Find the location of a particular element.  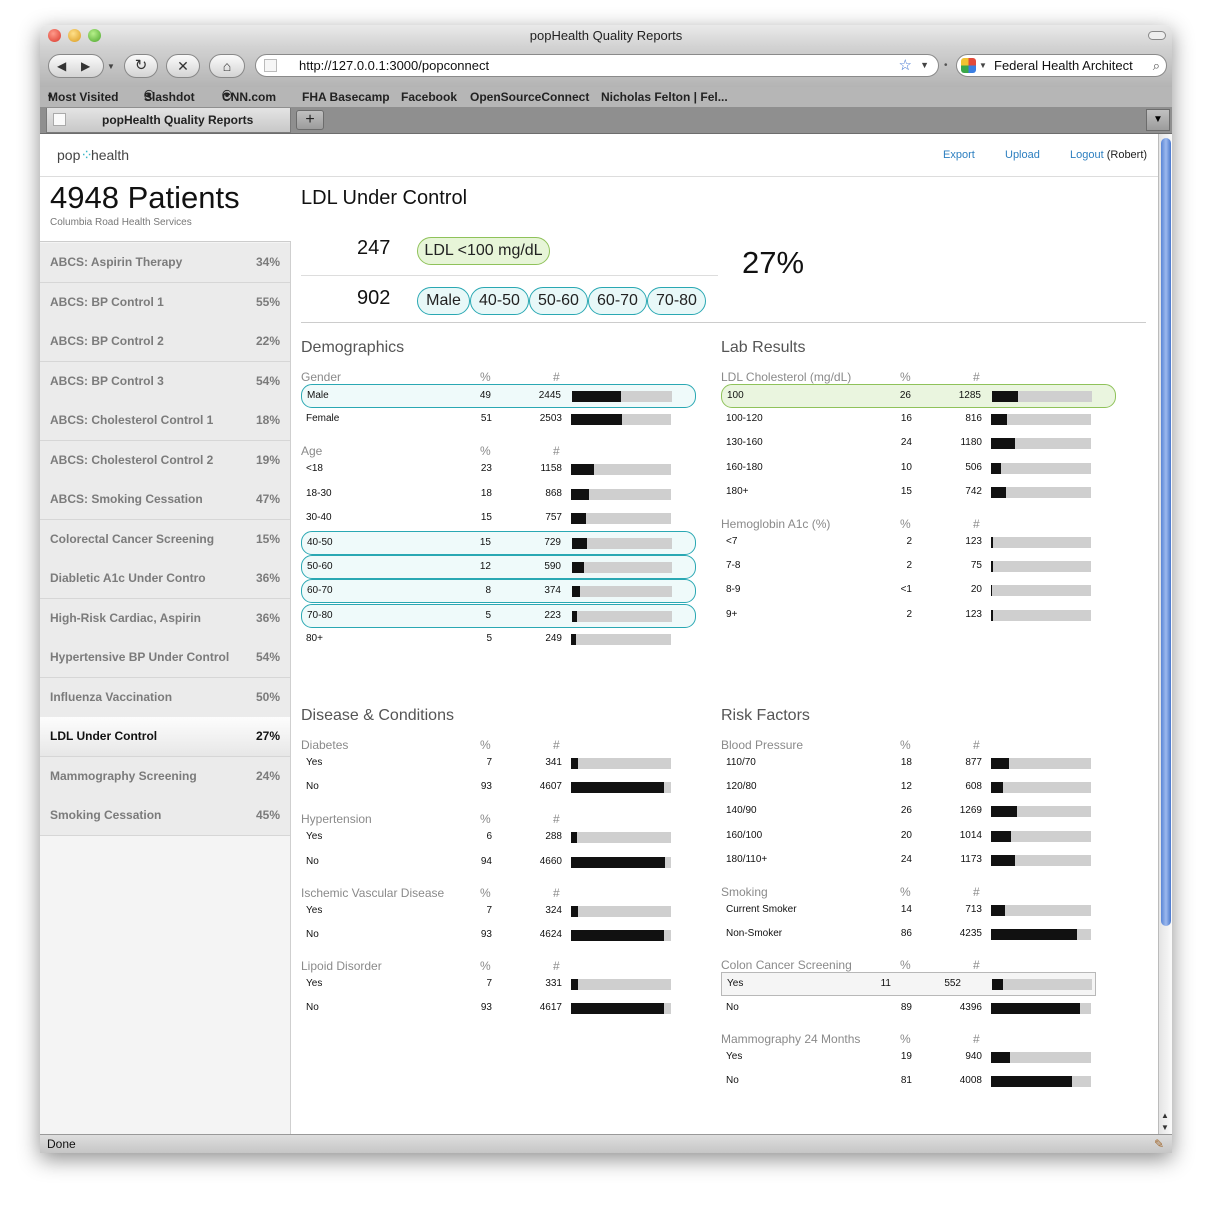

stat-row: 120/80 12 608 is located at coordinates (918, 788).